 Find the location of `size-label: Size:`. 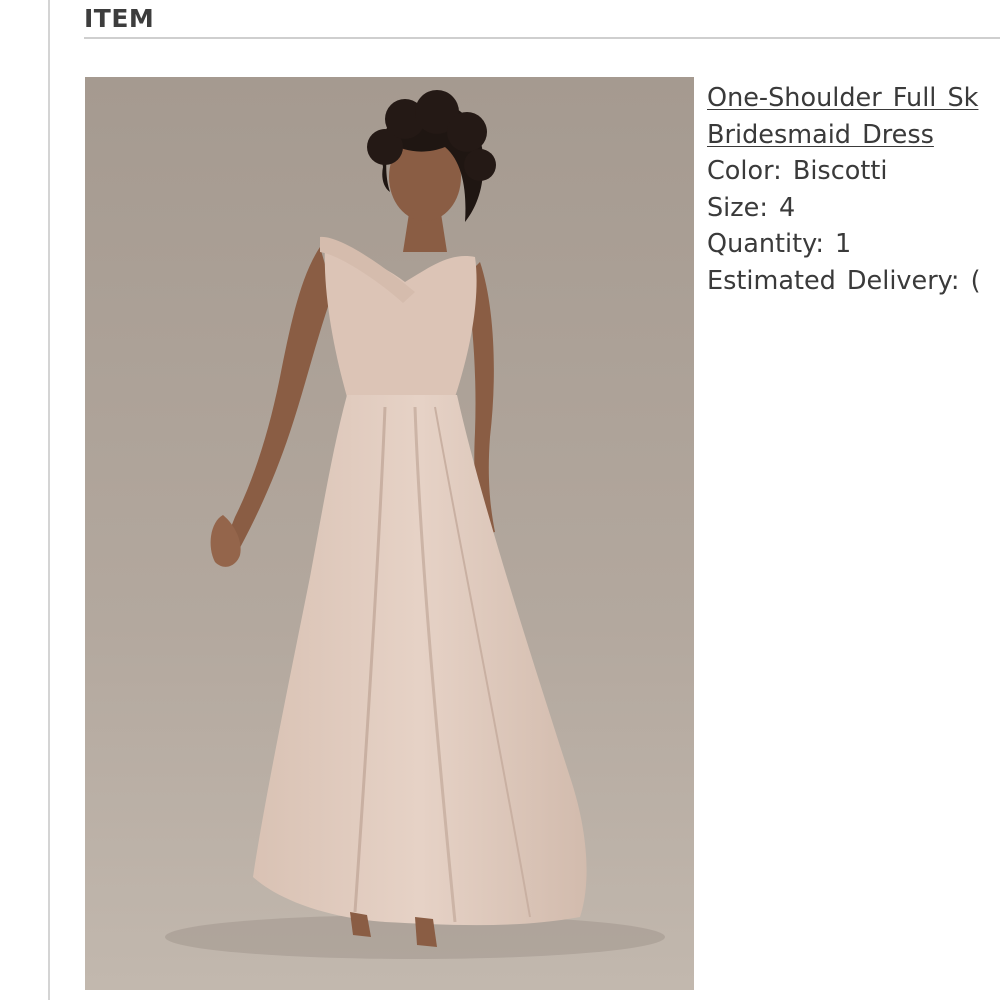

size-label: Size: is located at coordinates (737, 207).